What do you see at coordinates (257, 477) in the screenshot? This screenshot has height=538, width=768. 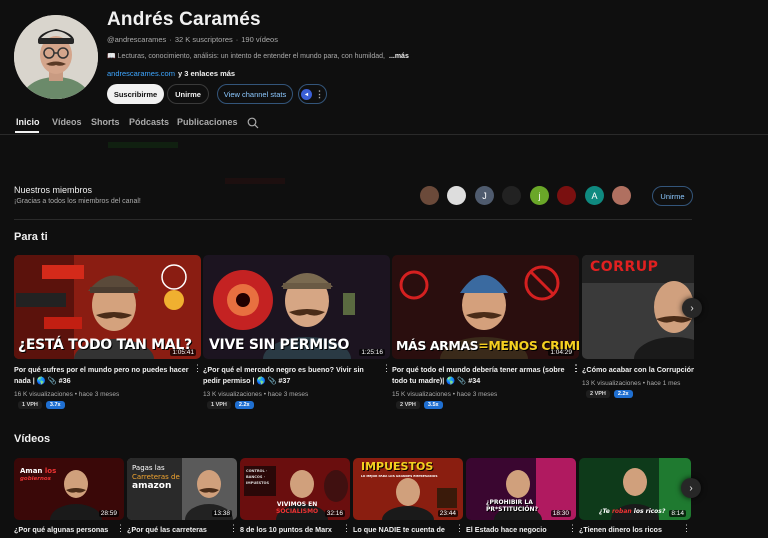 I see `thumb-caption: CONTROL · BANCOS · IMPUESTOS` at bounding box center [257, 477].